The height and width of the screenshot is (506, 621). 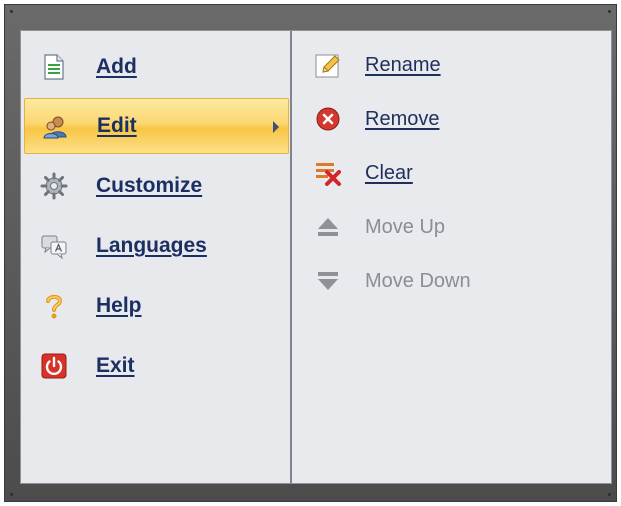 What do you see at coordinates (149, 185) in the screenshot?
I see `menu-item-label: Customize` at bounding box center [149, 185].